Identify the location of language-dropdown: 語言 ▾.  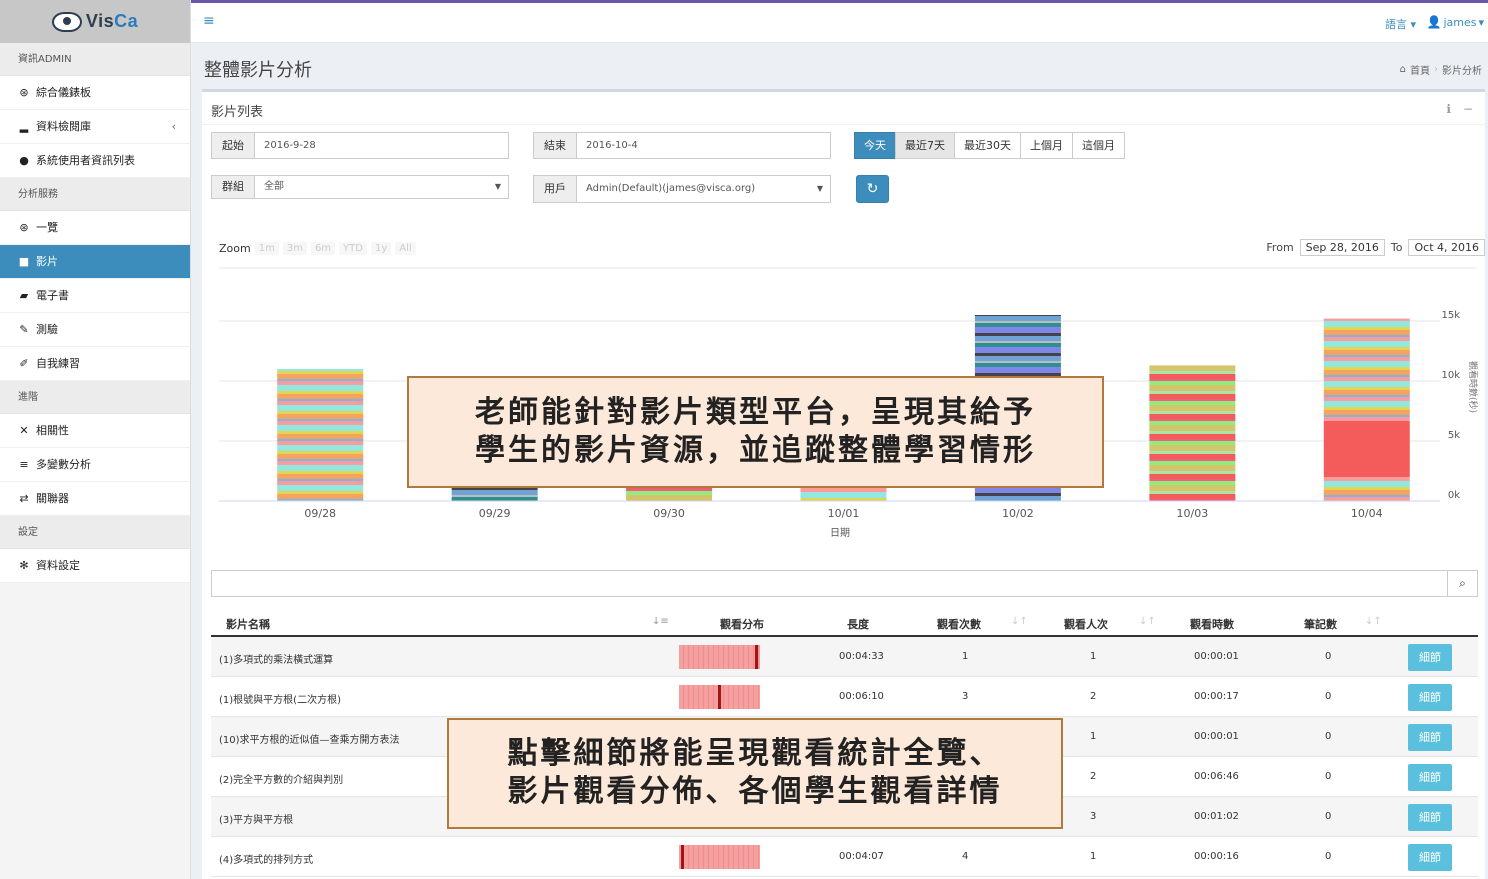
(1400, 24).